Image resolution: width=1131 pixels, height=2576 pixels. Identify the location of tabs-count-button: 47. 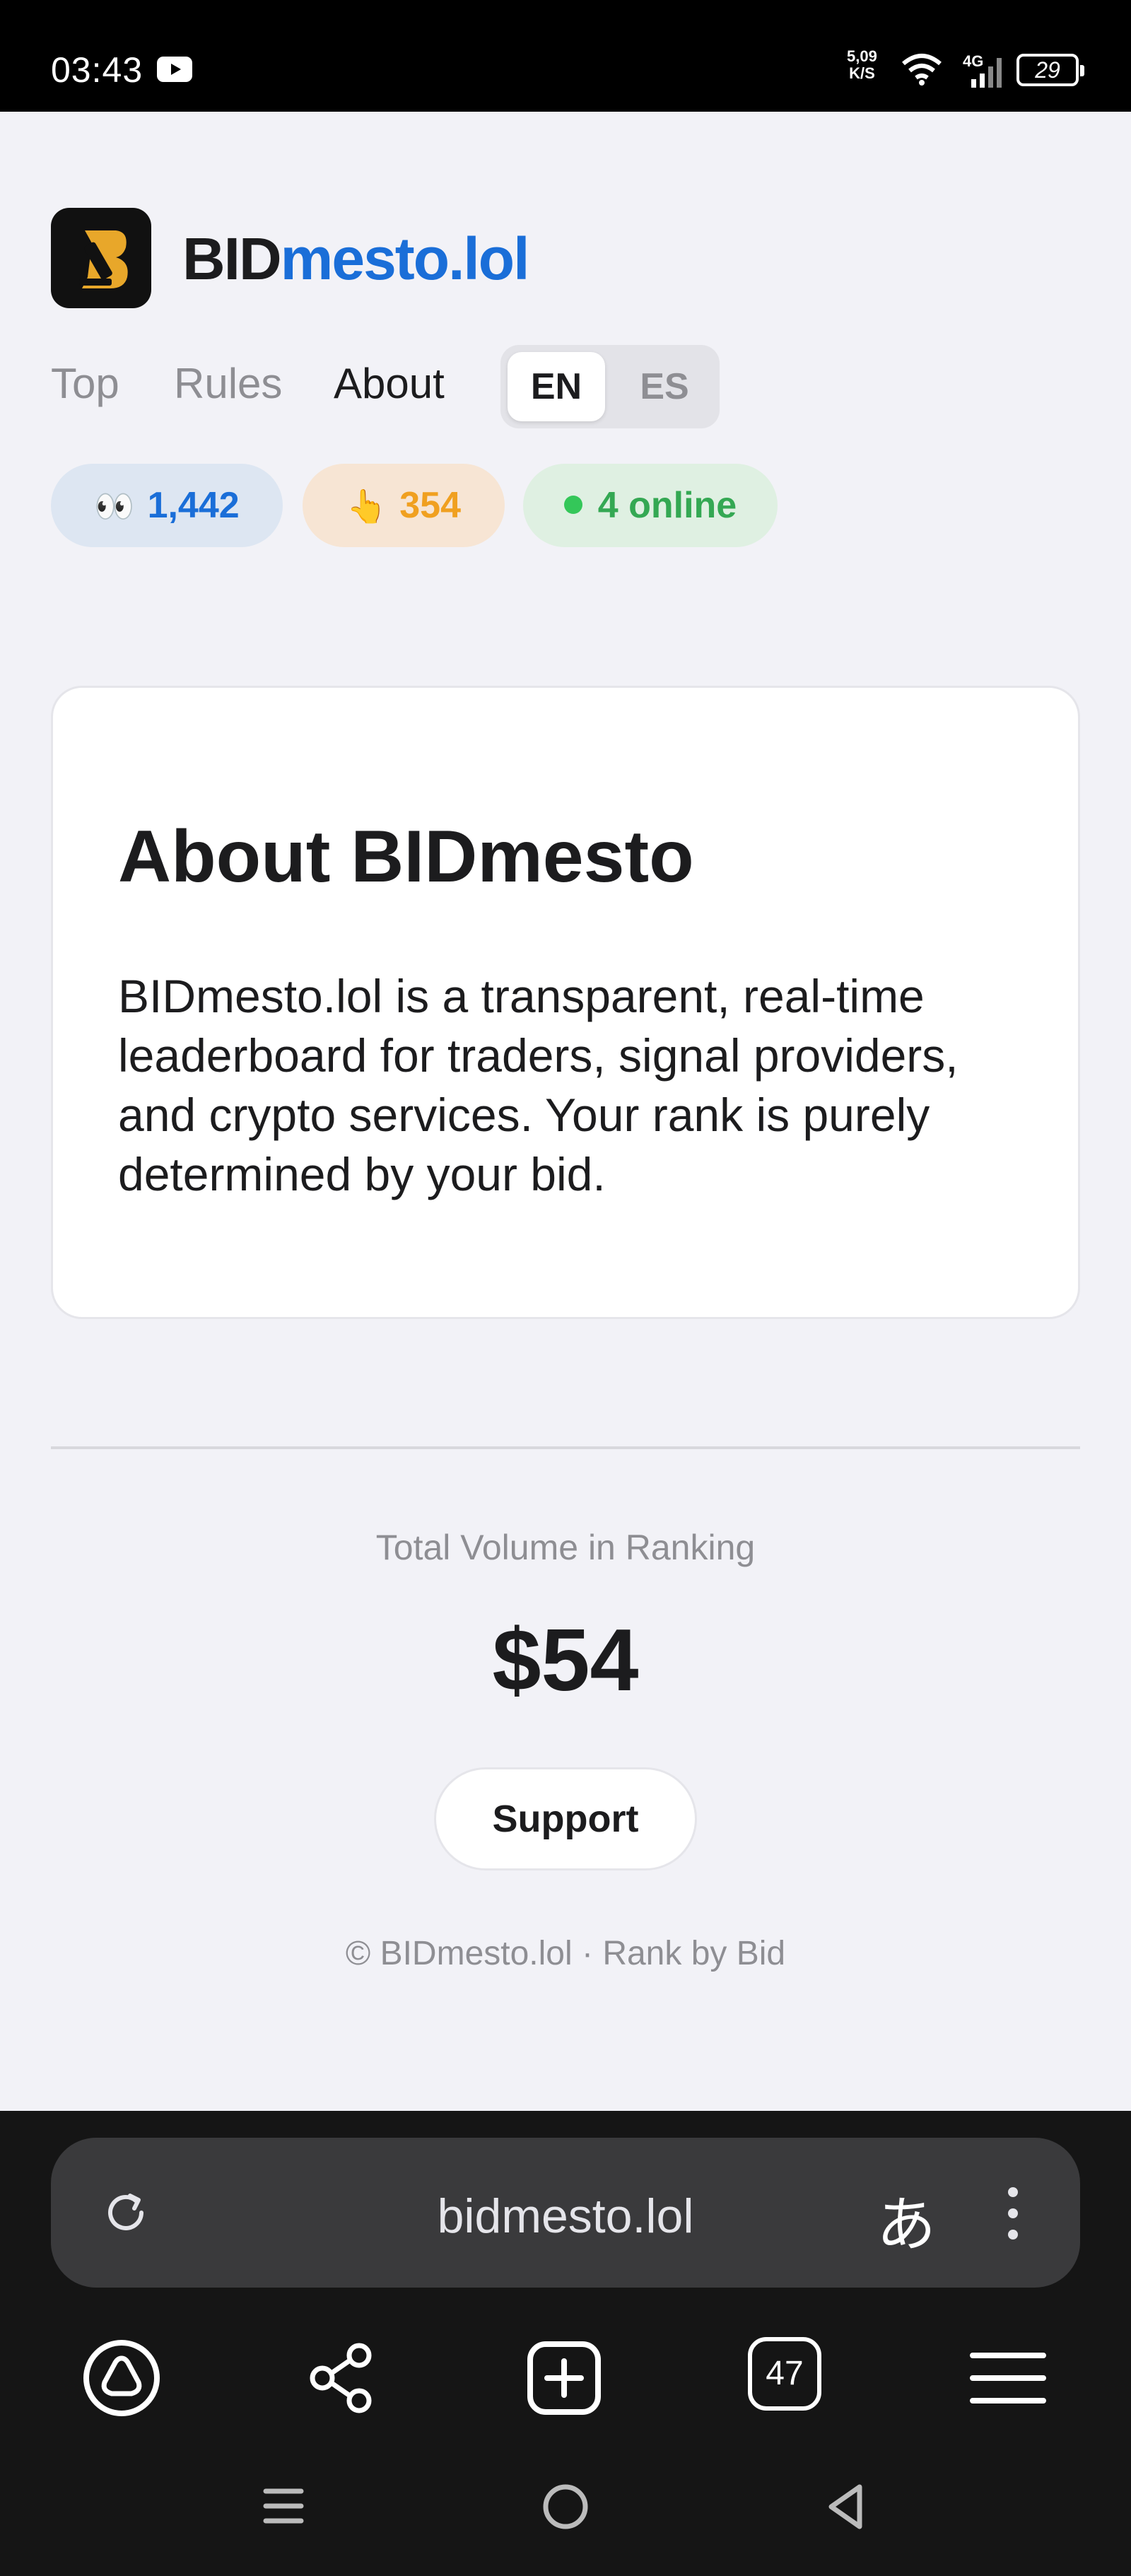
(784, 2374).